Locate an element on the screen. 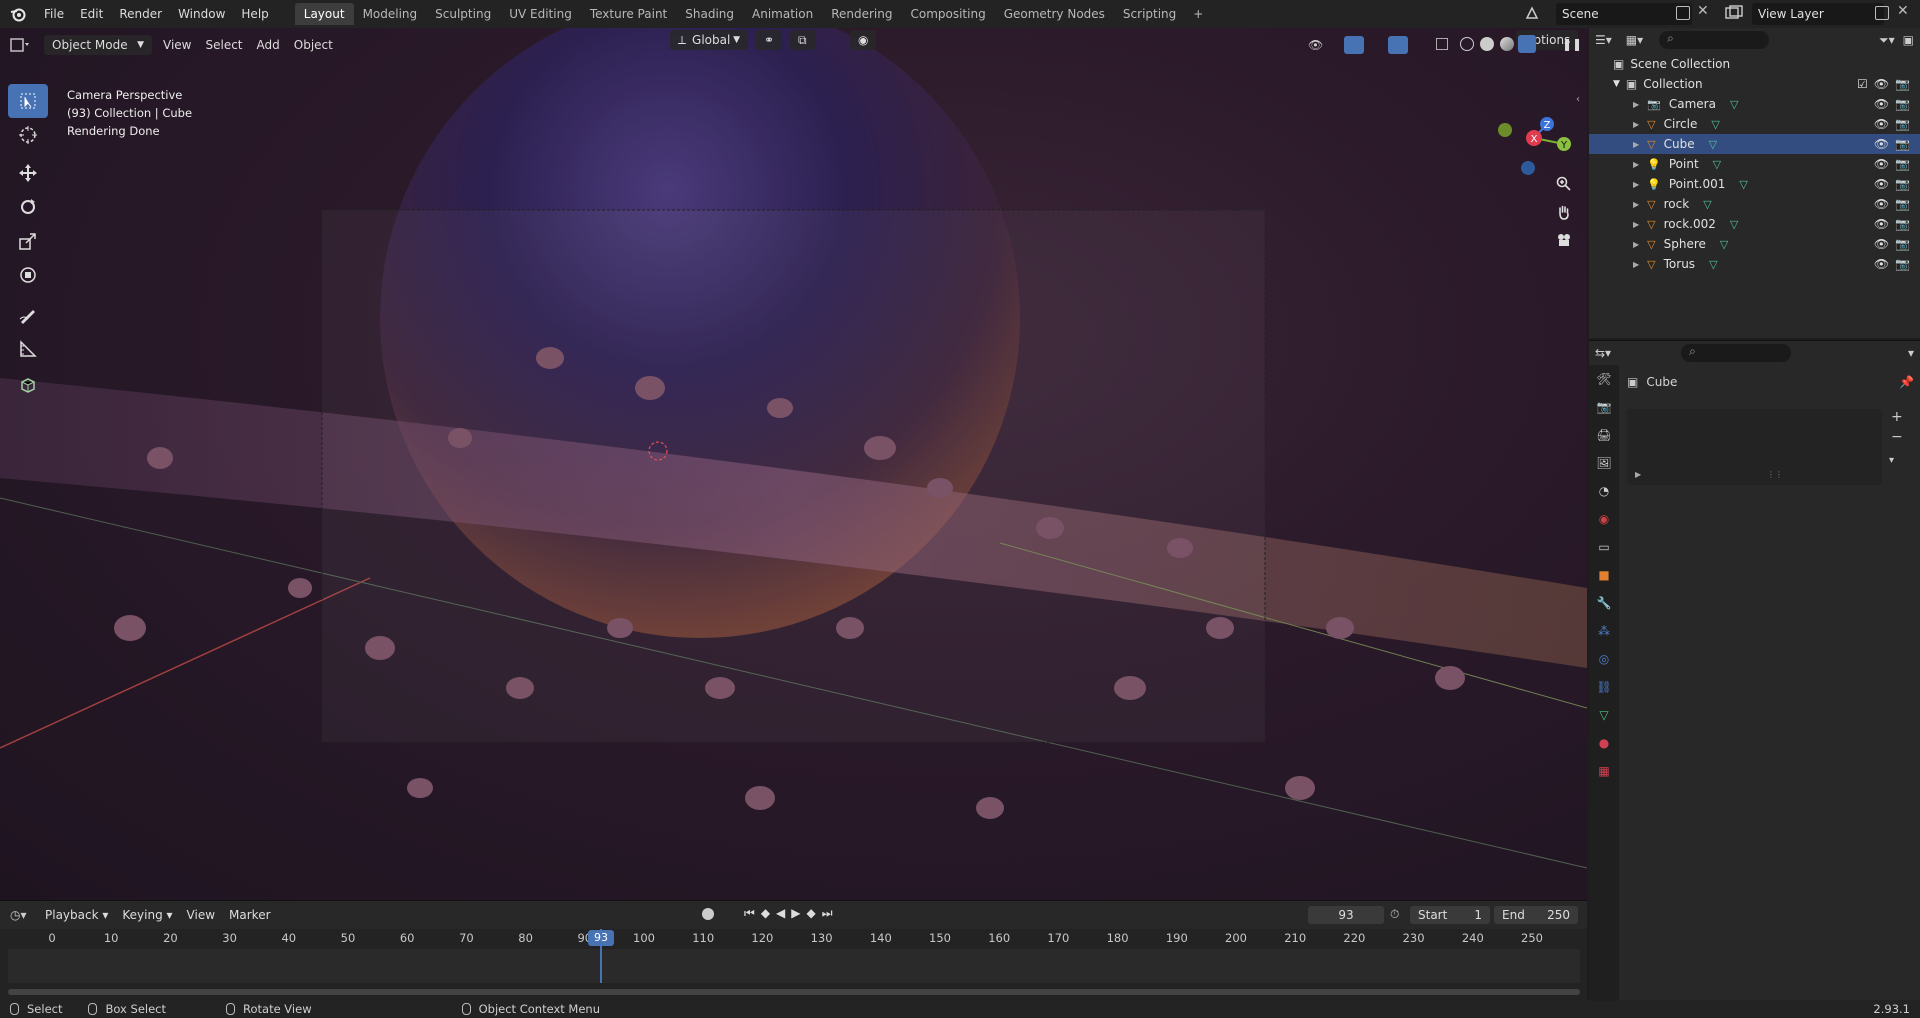  visibility-dropdown-icon: 👁 is located at coordinates (1315, 45).